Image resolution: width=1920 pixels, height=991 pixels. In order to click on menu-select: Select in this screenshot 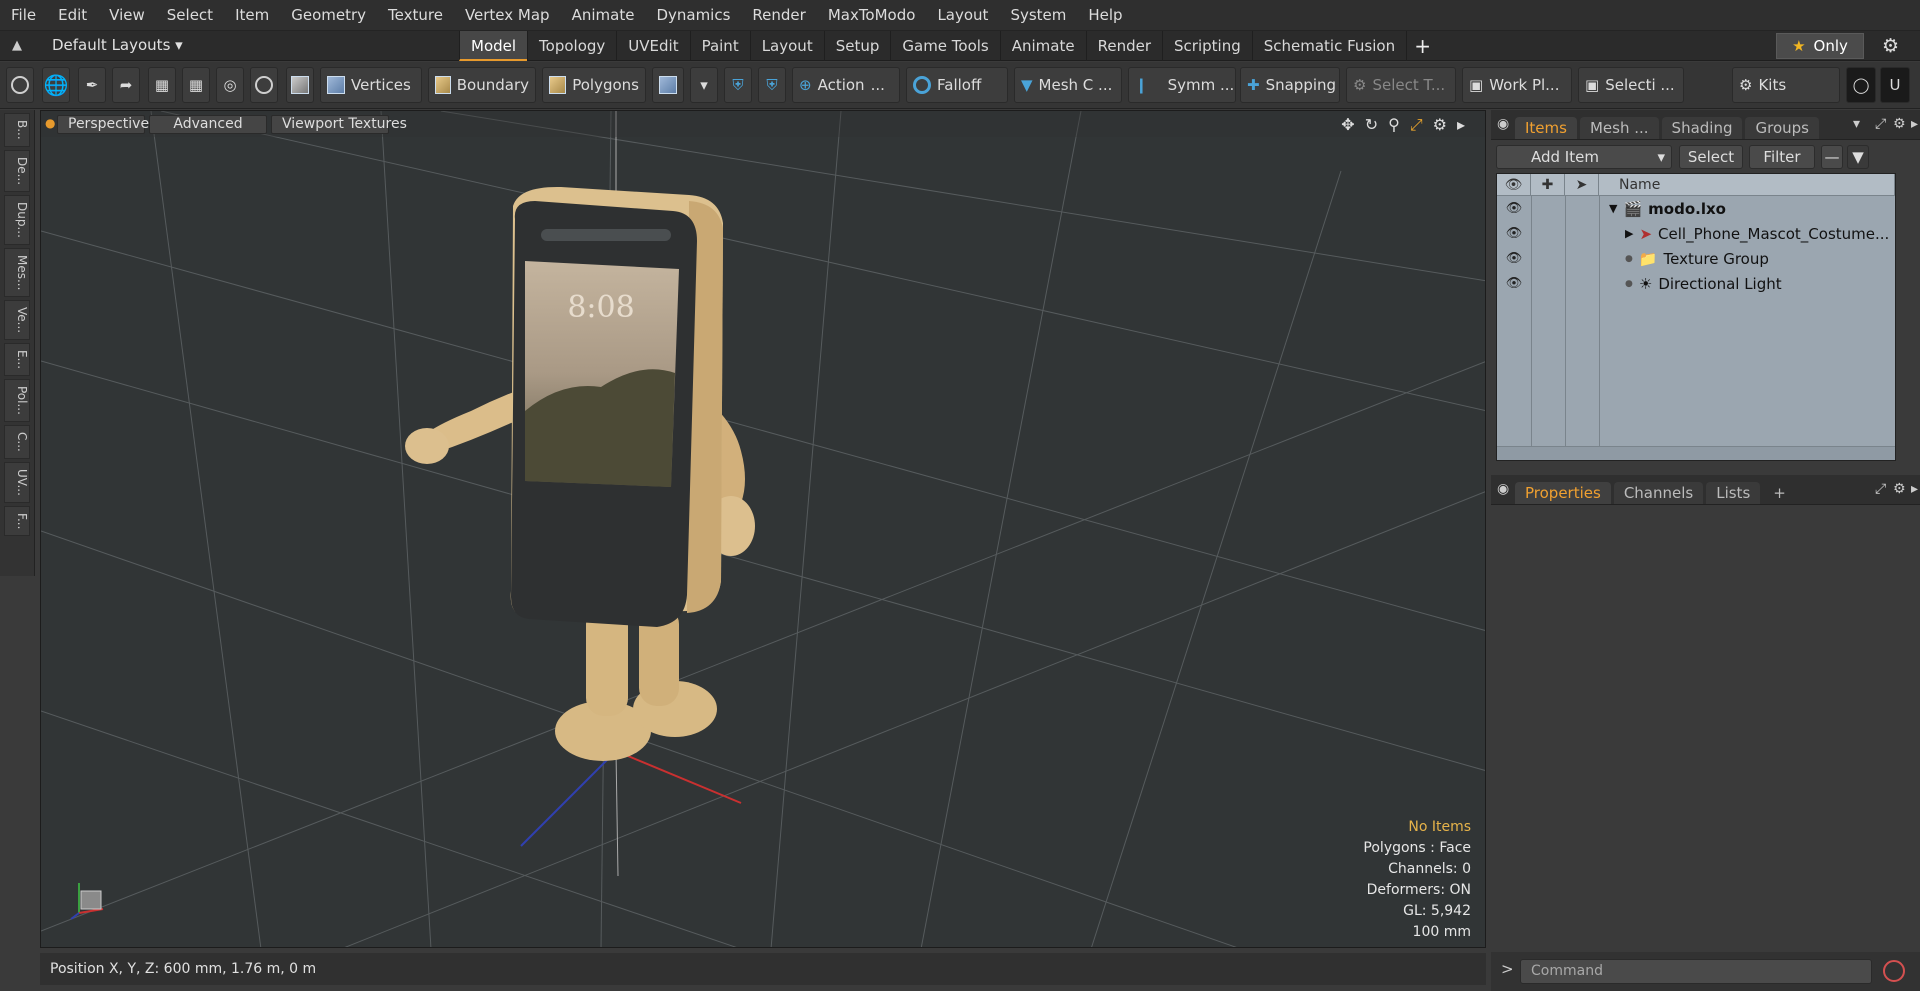, I will do `click(190, 15)`.